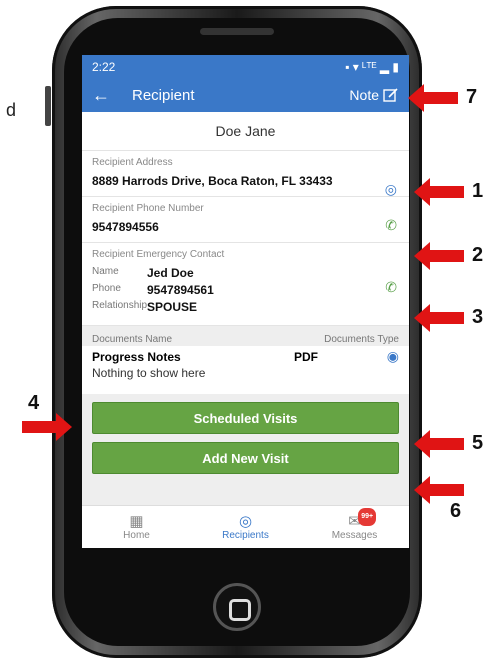 This screenshot has width=493, height=662. I want to click on scheduled-visits-button: Scheduled Visits, so click(245, 418).